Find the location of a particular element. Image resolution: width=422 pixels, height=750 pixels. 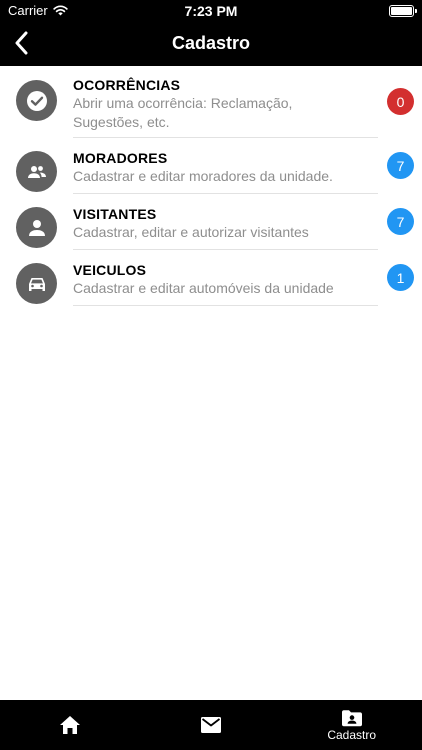

status-bar: Carrier 7:23 PM is located at coordinates (211, 11).